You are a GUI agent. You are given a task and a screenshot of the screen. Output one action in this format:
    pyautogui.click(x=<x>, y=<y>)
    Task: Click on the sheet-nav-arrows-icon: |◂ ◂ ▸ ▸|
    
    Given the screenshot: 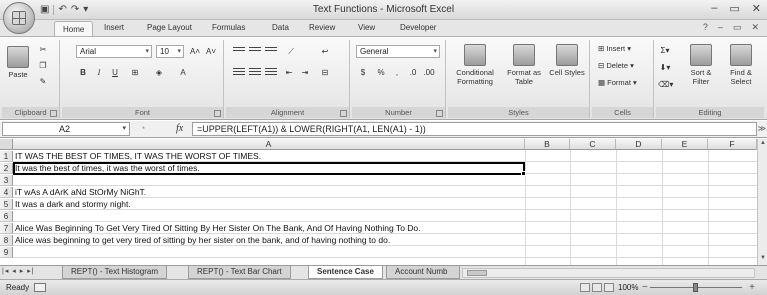 What is the action you would take?
    pyautogui.click(x=18, y=271)
    